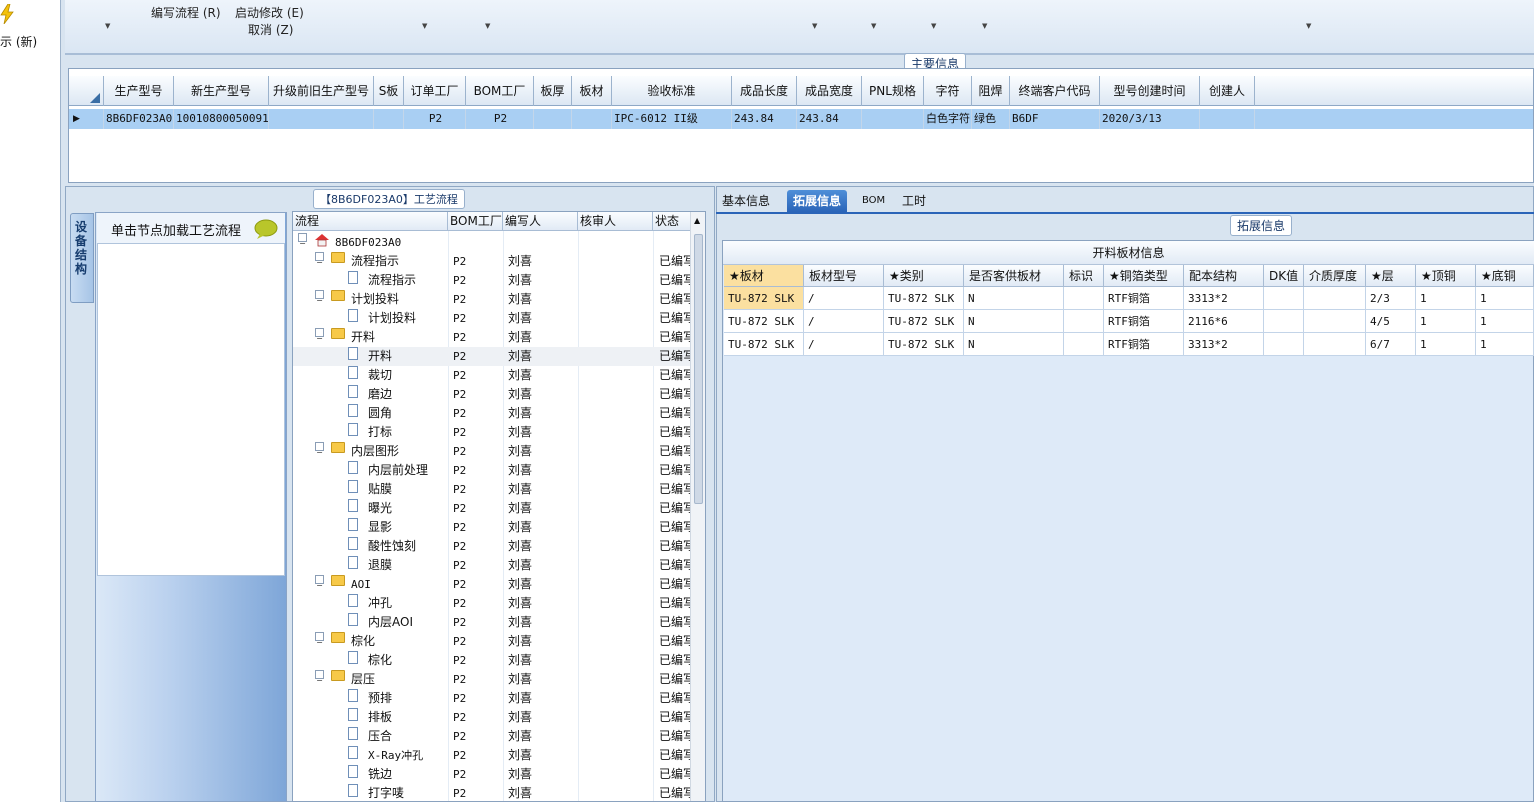 The image size is (1534, 802). What do you see at coordinates (540, 221) in the screenshot?
I see `tree-col-header: 编写人` at bounding box center [540, 221].